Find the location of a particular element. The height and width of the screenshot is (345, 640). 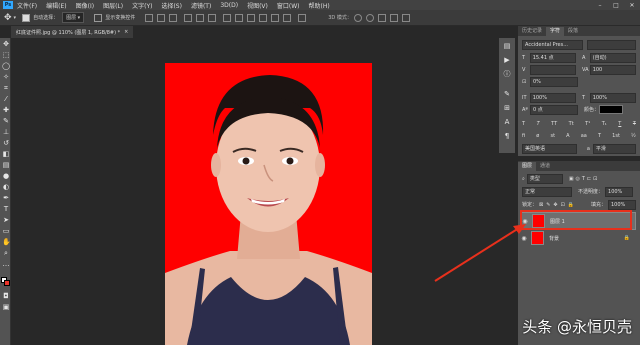

annotation-arrow-line is located at coordinates (477, 254).